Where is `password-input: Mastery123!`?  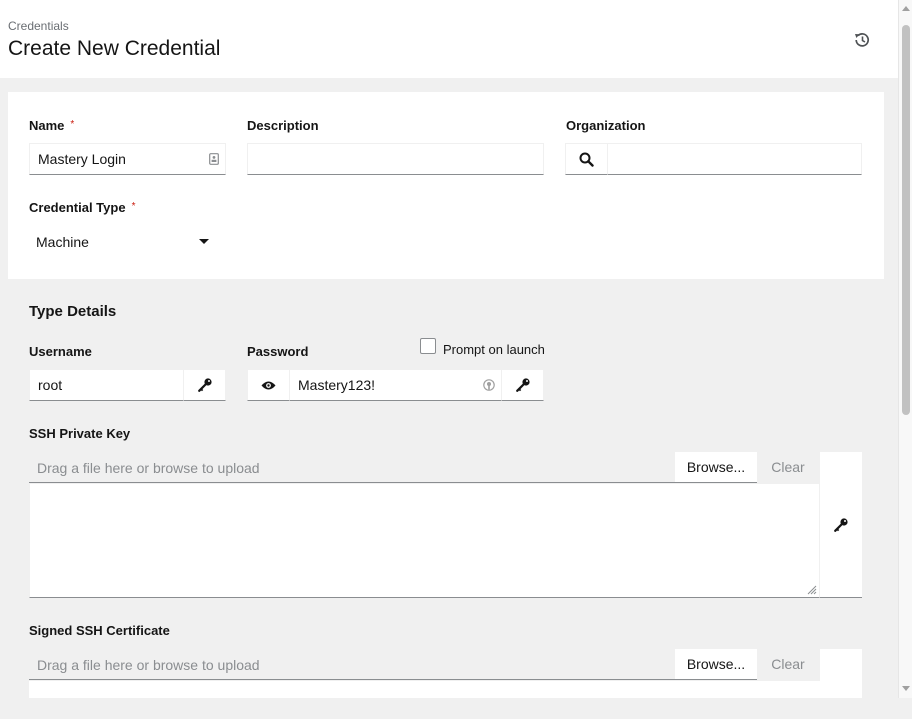 password-input: Mastery123! is located at coordinates (395, 385).